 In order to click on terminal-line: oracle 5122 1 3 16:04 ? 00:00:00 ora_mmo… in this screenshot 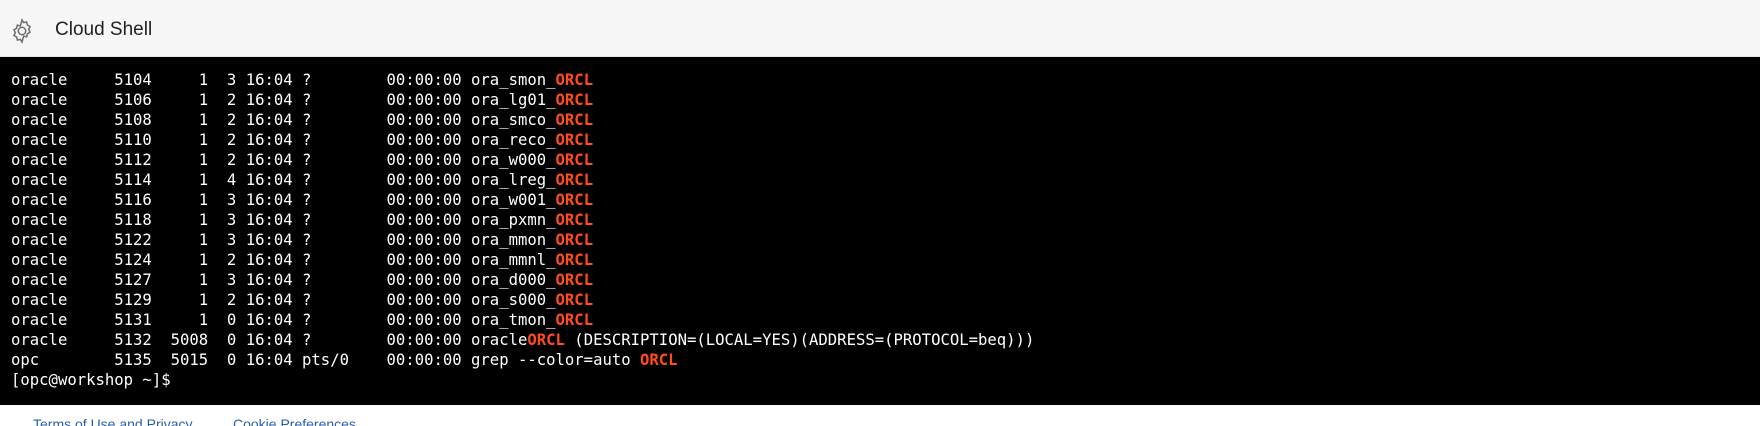, I will do `click(522, 240)`.